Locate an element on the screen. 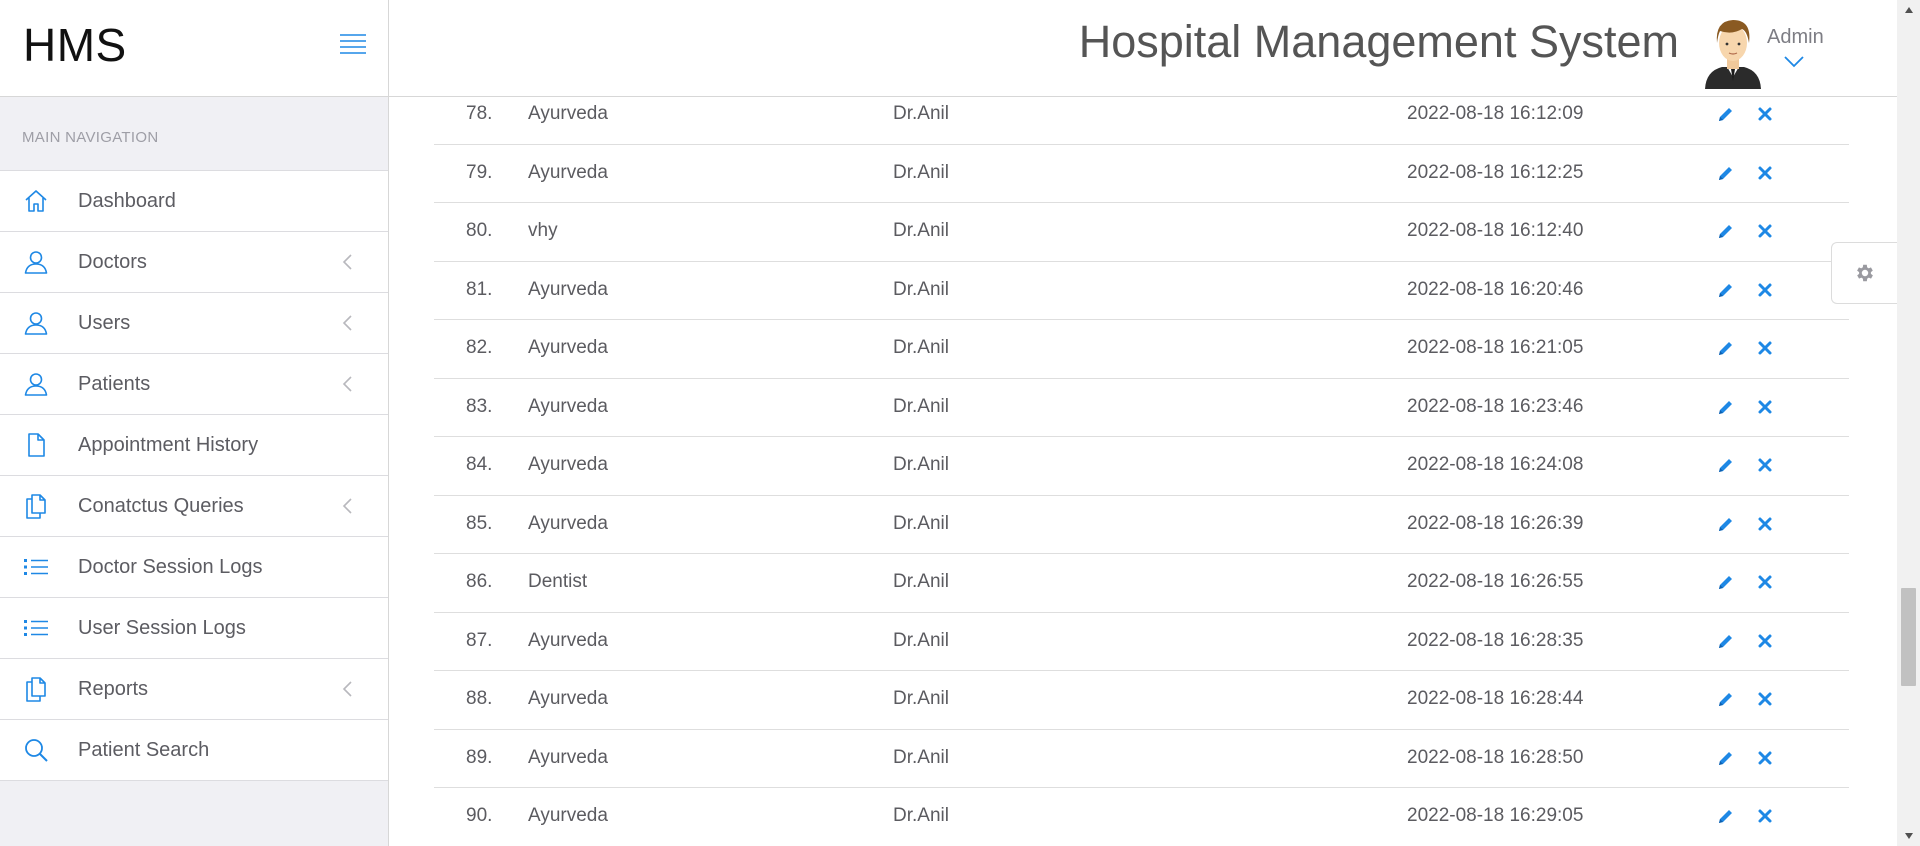 This screenshot has width=1920, height=846. table-row: 80. vhy Dr.Anil 2022-08-18 16:12:40 is located at coordinates (1141, 232).